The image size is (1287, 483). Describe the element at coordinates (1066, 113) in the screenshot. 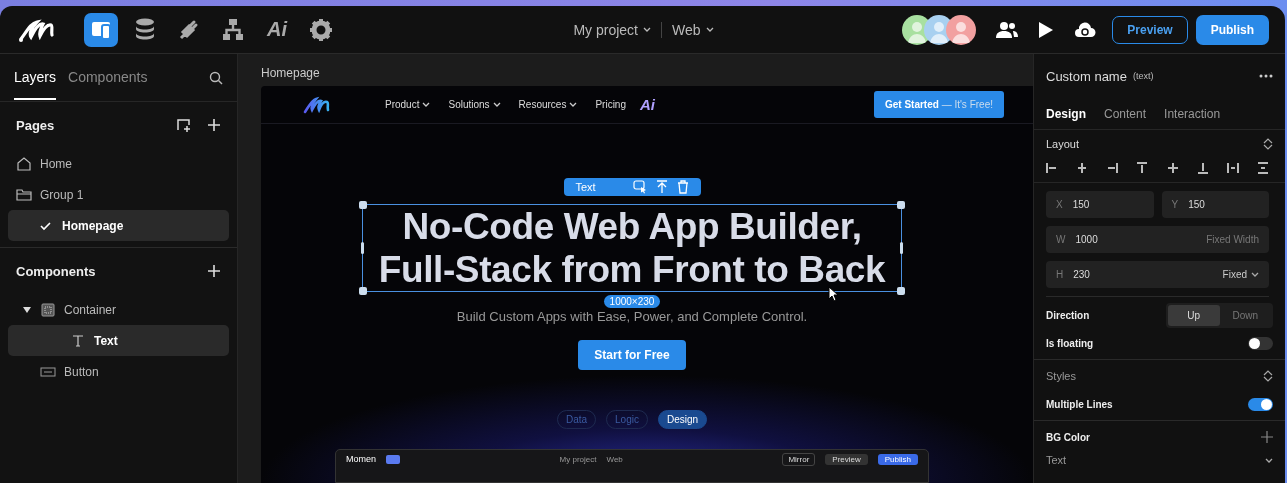

I see `panel-tab: Design` at that location.